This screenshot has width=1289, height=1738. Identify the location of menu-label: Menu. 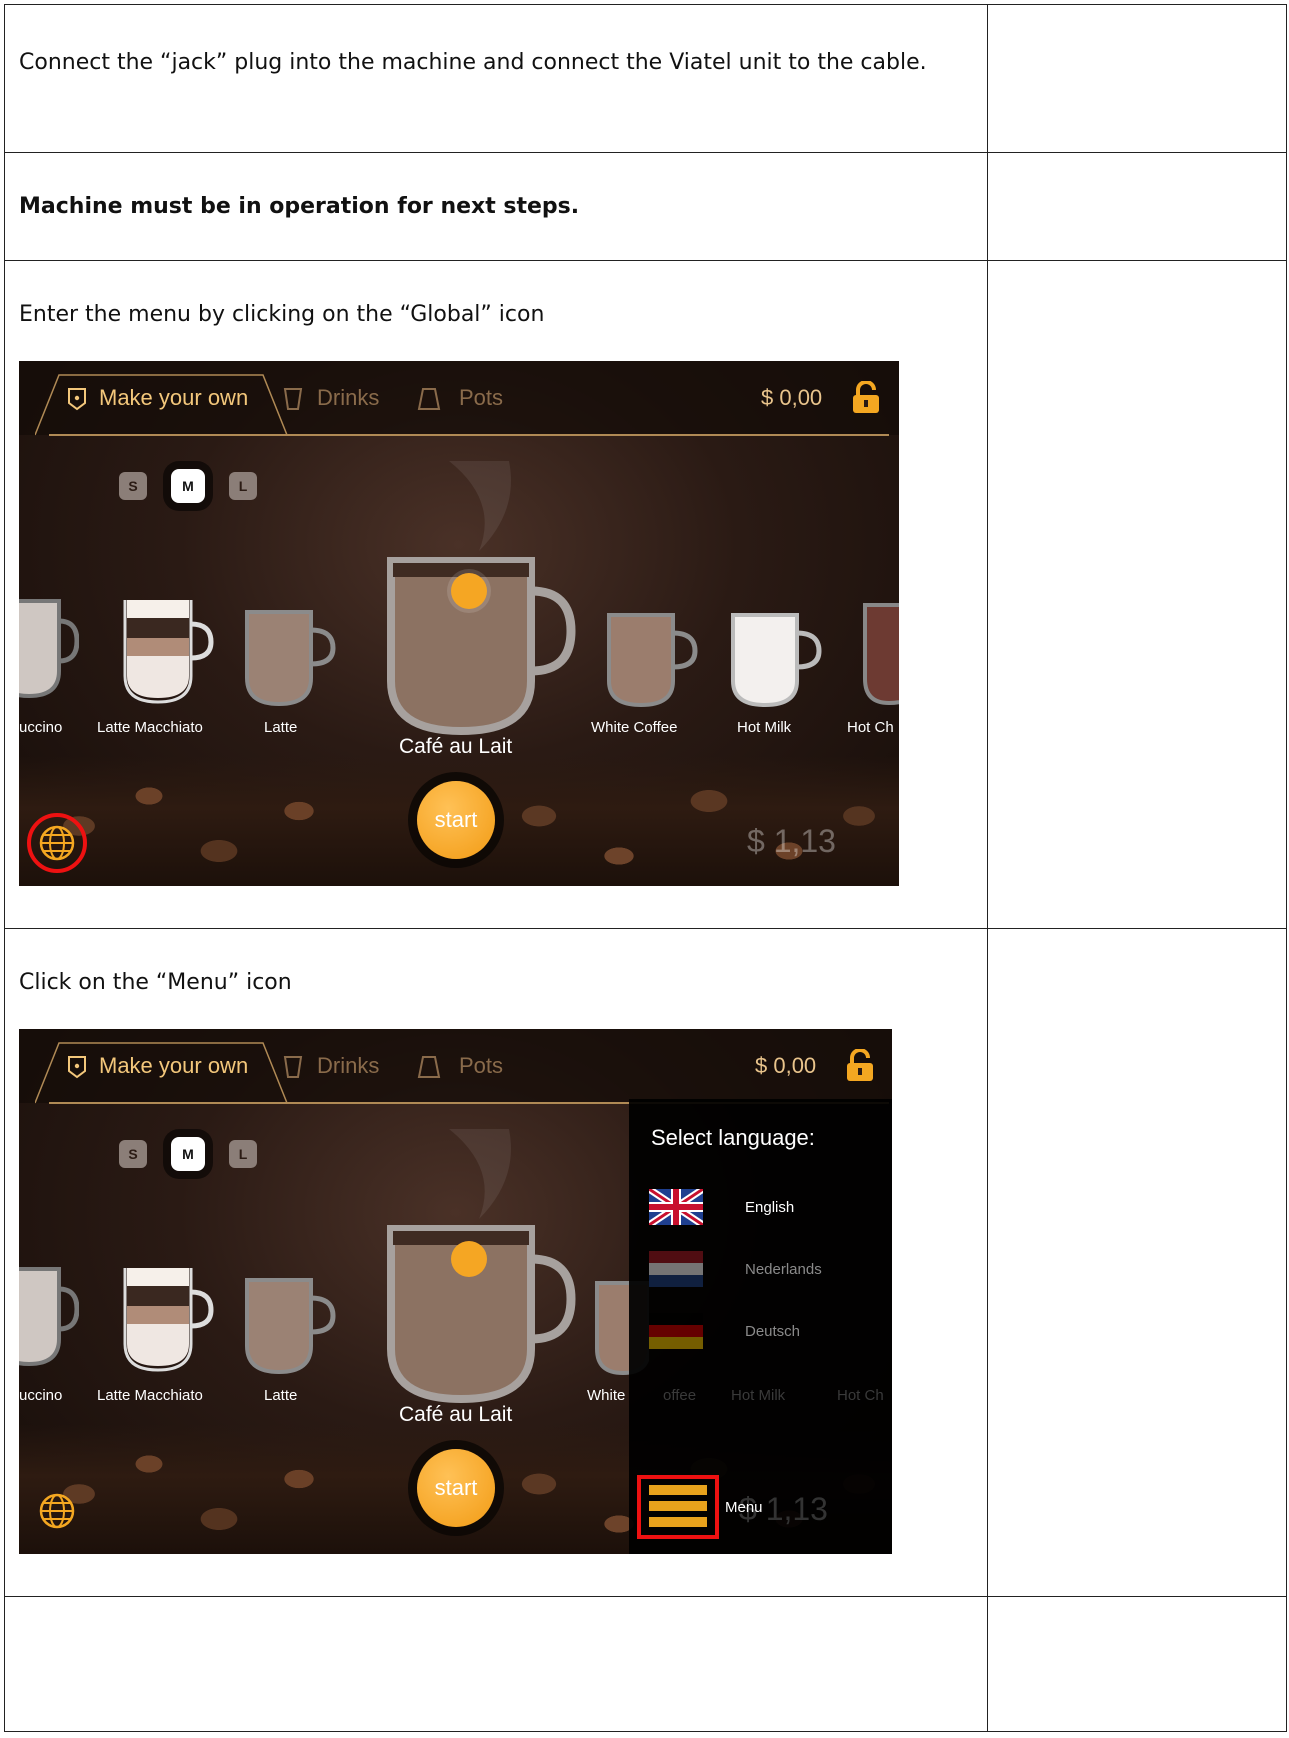
(744, 1507).